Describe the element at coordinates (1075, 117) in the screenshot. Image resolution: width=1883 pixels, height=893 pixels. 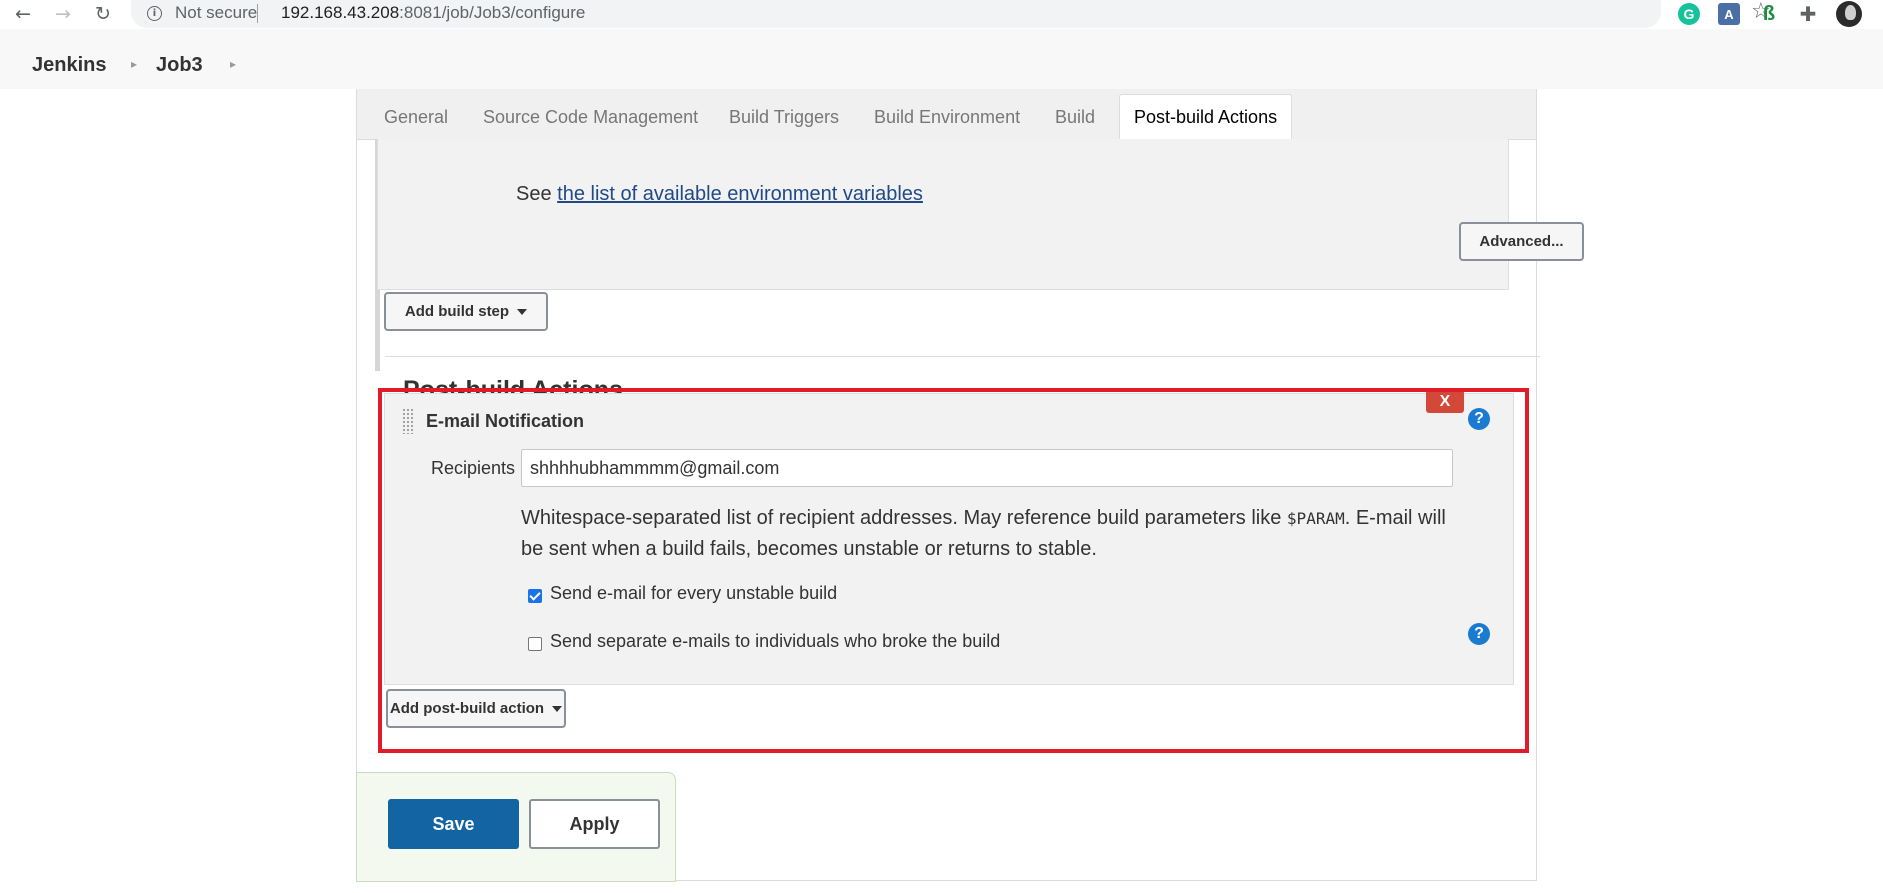
I see `tab-build: Build` at that location.